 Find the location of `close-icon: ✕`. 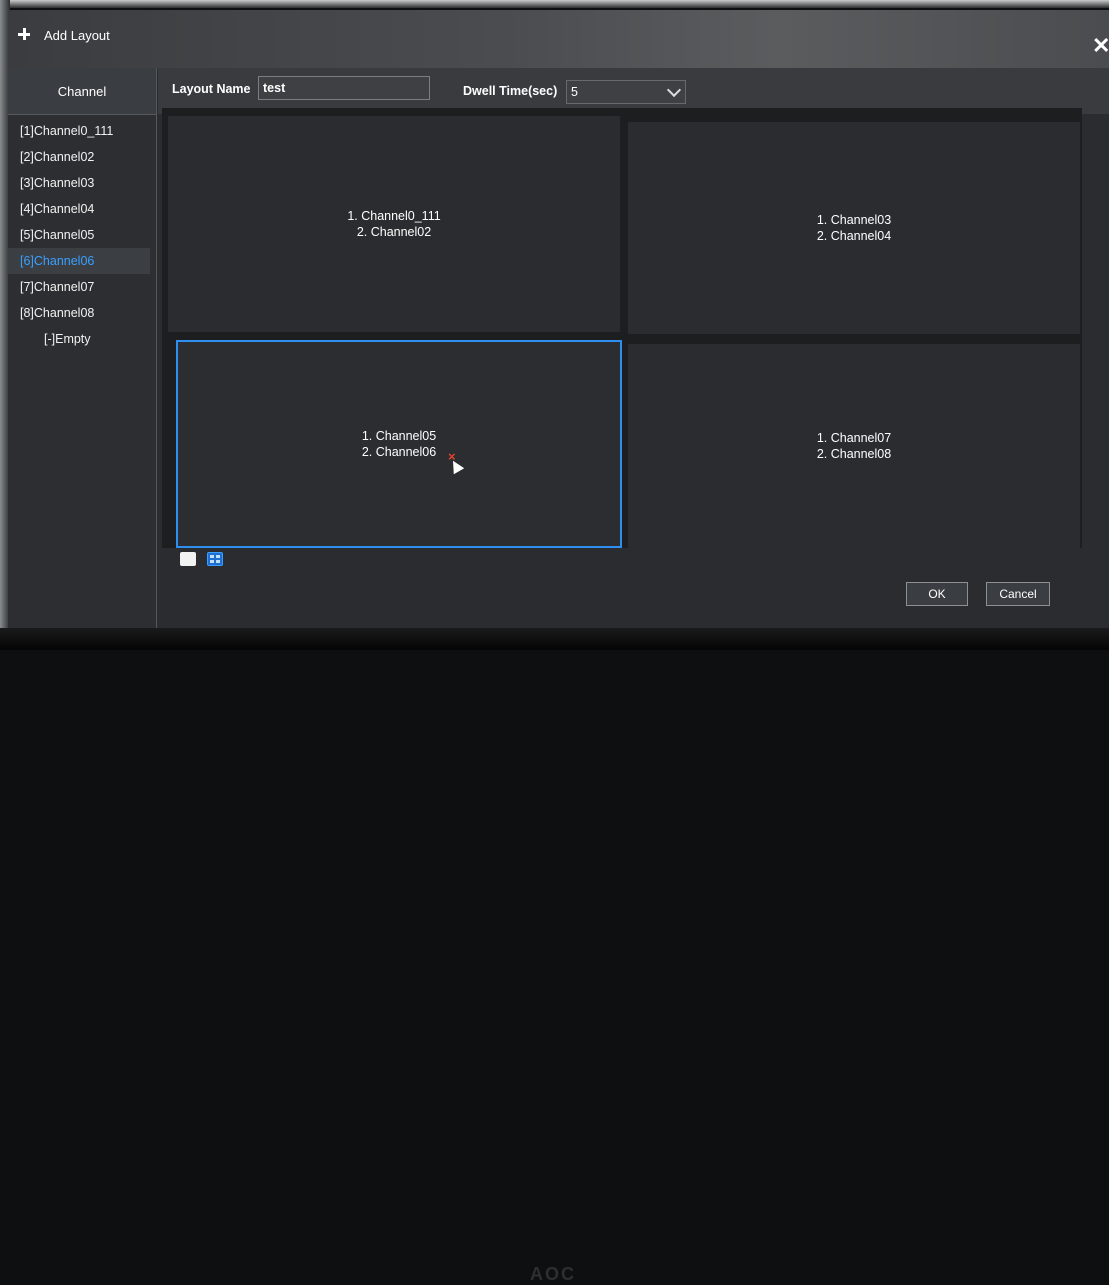

close-icon: ✕ is located at coordinates (1100, 46).